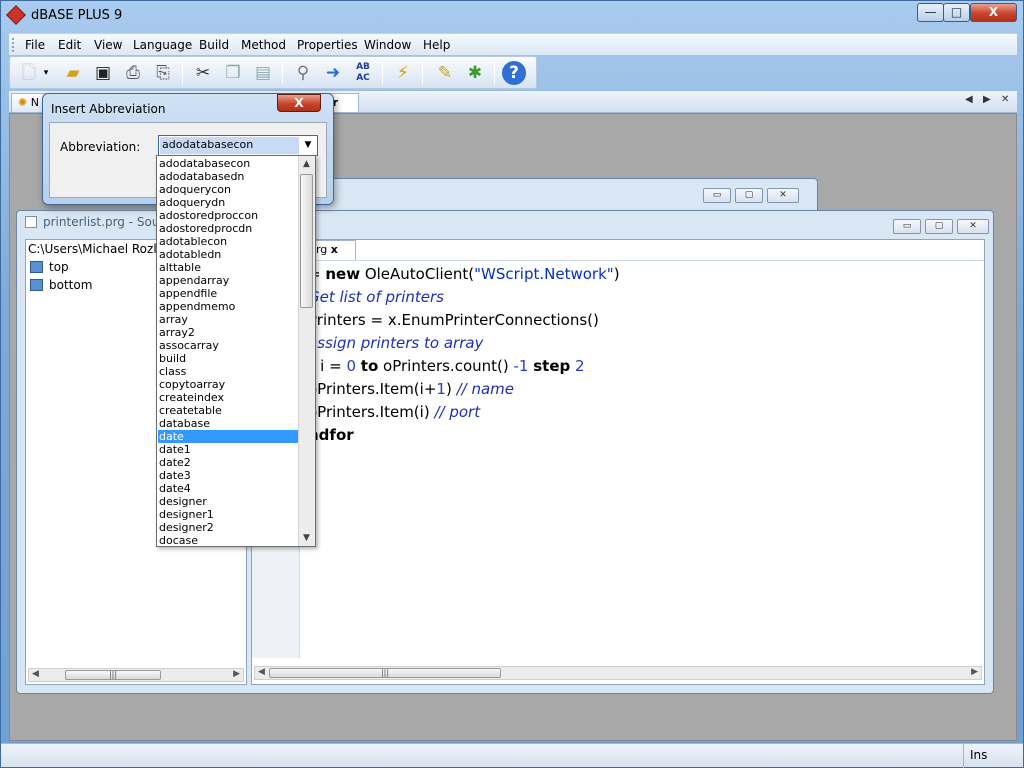 The width and height of the screenshot is (1024, 768). I want to click on minimize-button: —, so click(930, 12).